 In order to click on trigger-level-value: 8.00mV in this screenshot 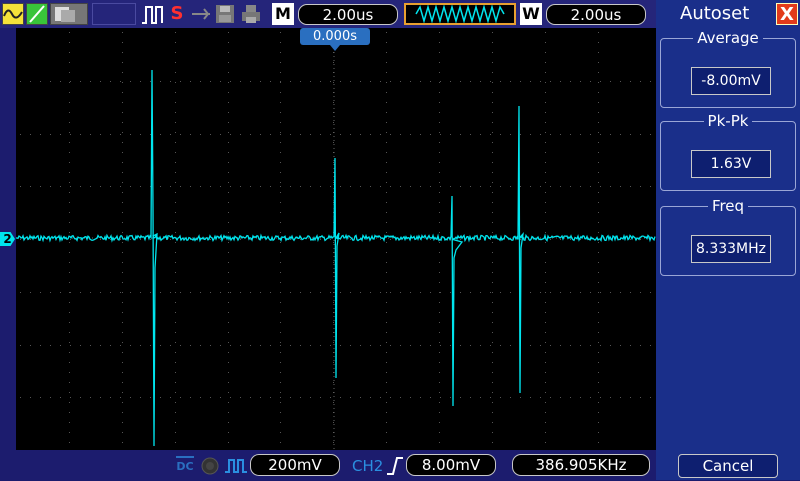, I will do `click(451, 465)`.